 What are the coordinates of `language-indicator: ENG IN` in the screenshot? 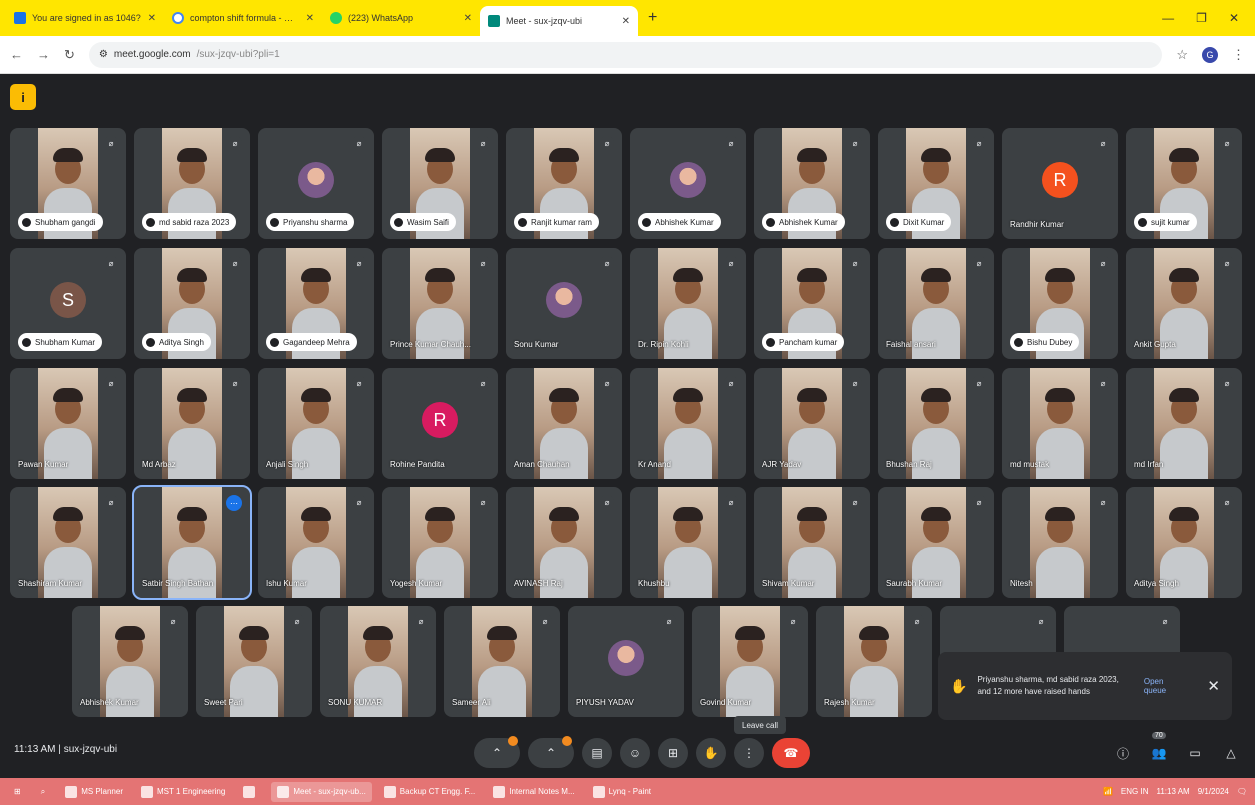 It's located at (1135, 791).